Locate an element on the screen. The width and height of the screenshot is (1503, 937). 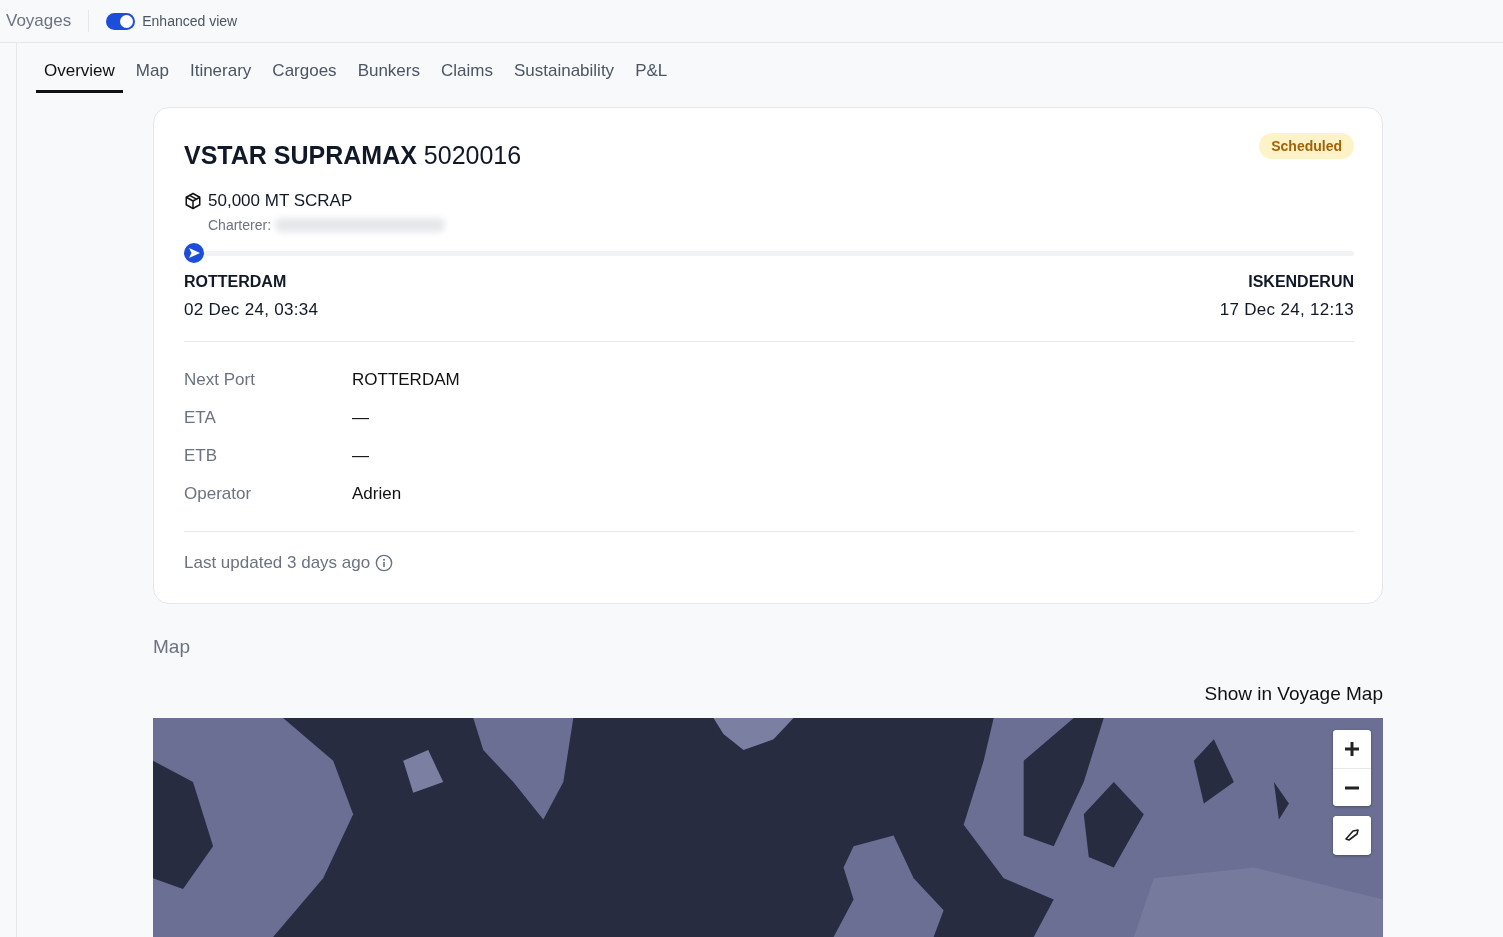
info-icon is located at coordinates (384, 563).